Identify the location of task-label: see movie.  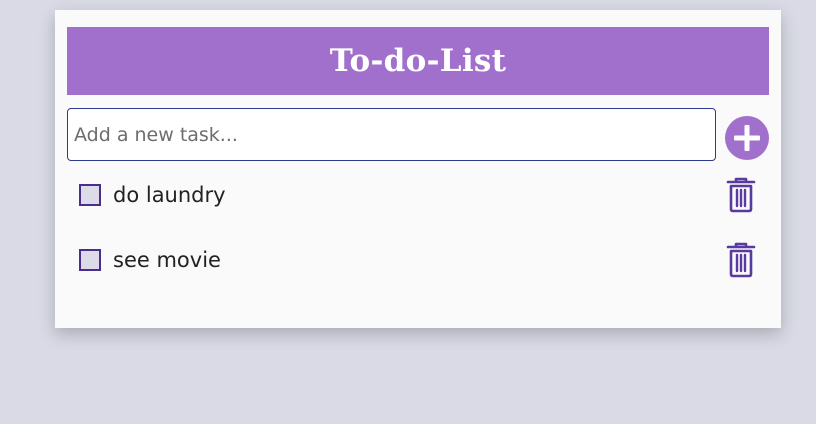
(167, 260).